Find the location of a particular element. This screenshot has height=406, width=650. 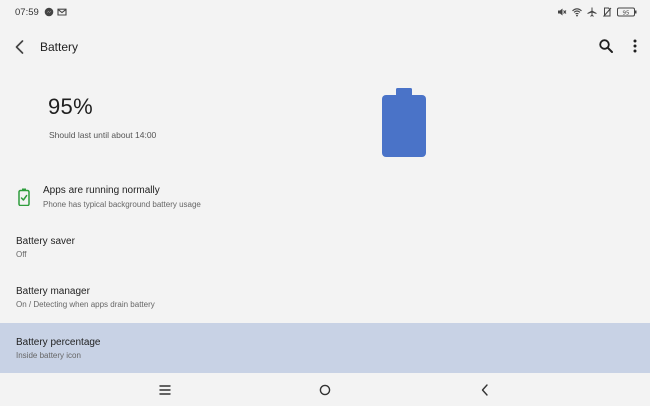

airplane-mode-icon is located at coordinates (592, 12).